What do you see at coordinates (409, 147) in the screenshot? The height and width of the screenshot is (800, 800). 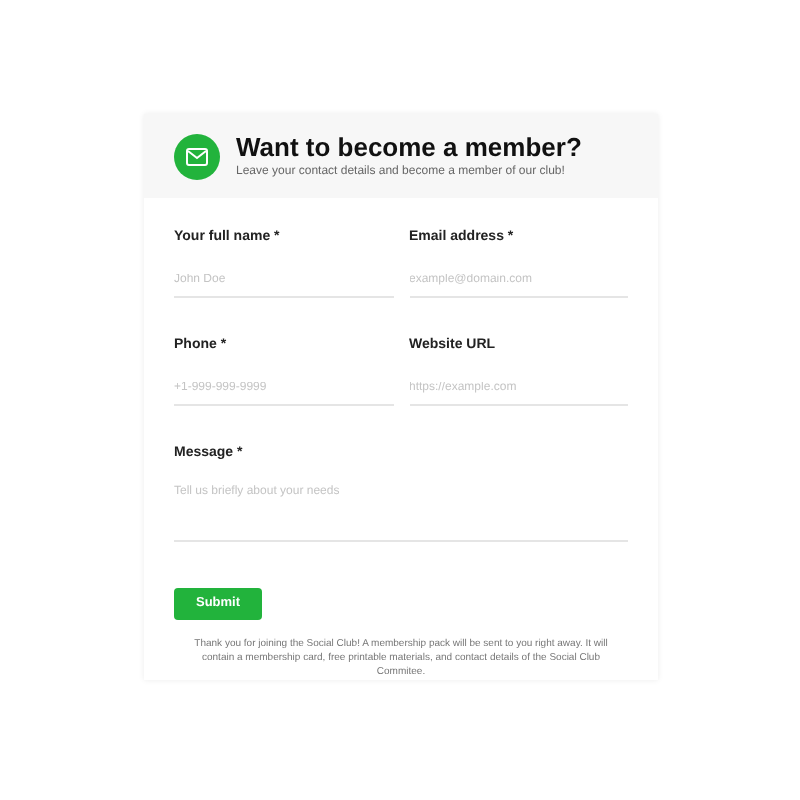 I see `form-title: Want to become a member?` at bounding box center [409, 147].